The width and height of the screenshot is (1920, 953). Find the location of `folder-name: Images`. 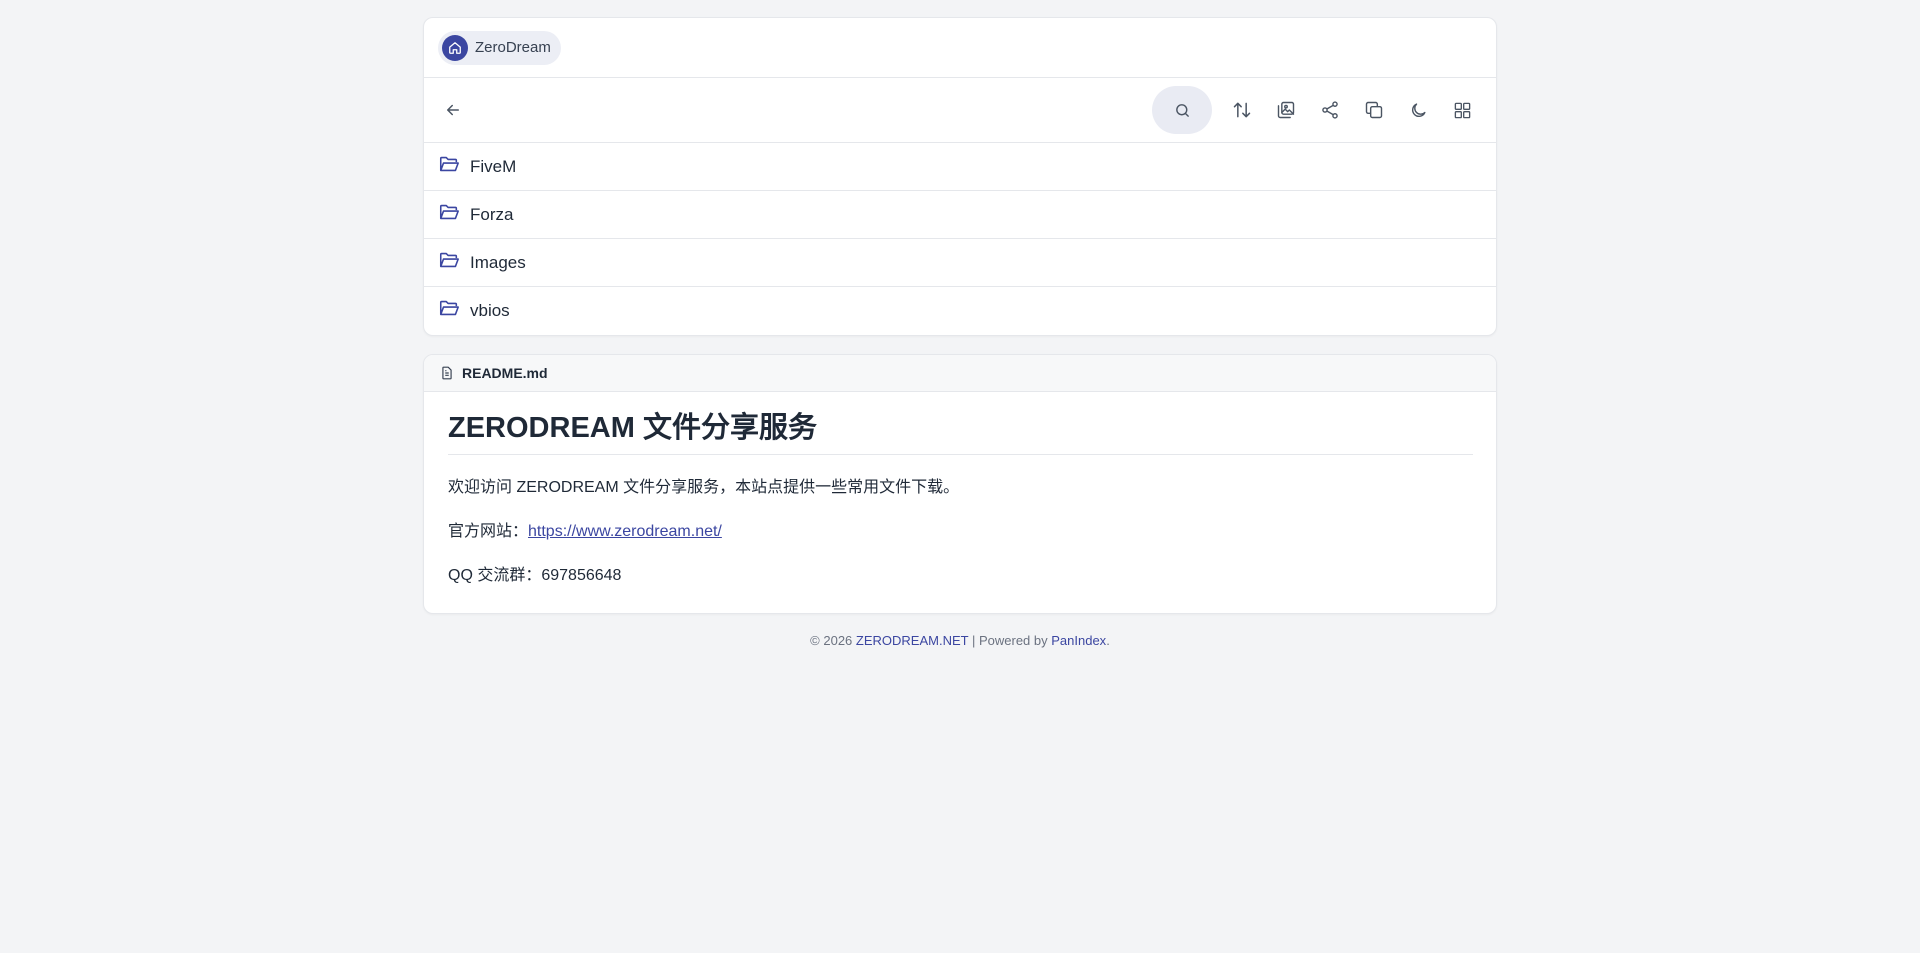

folder-name: Images is located at coordinates (498, 262).